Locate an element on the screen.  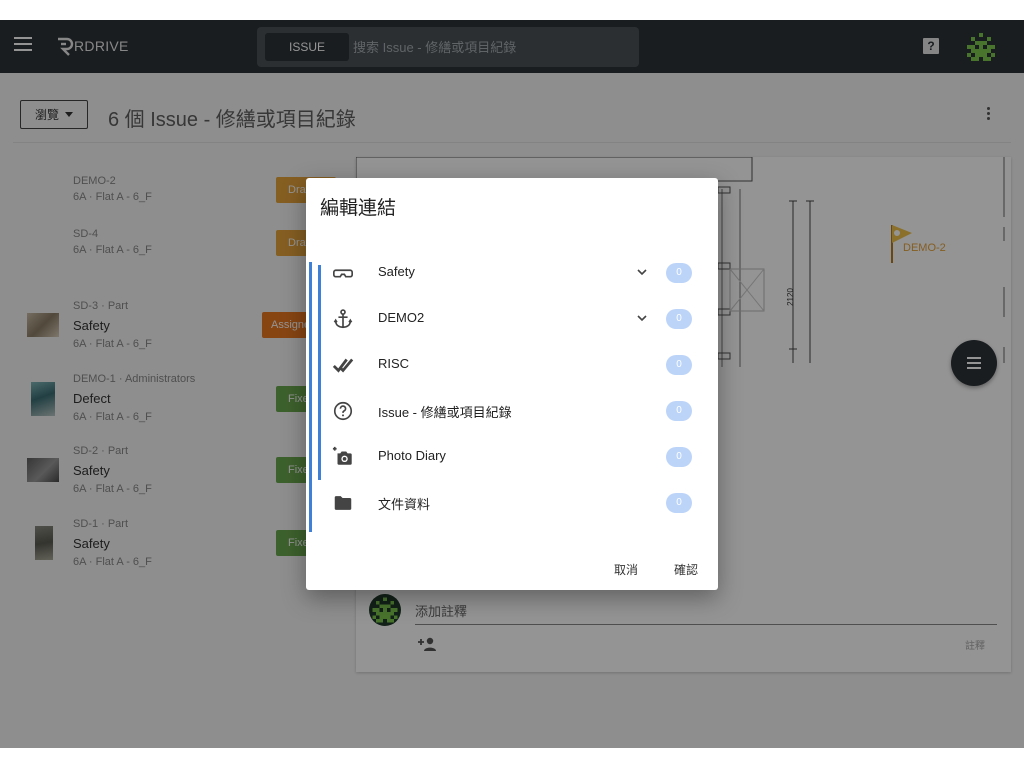
link-row-risc: RISC 0 is located at coordinates (512, 365).